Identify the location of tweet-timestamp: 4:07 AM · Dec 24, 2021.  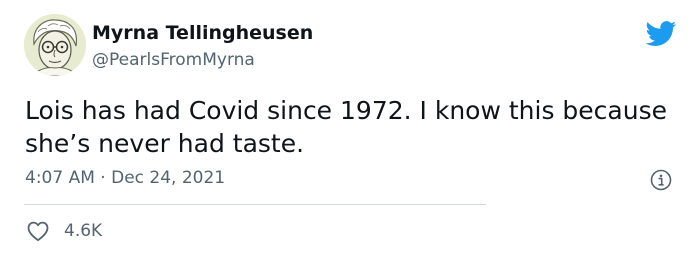
(125, 178).